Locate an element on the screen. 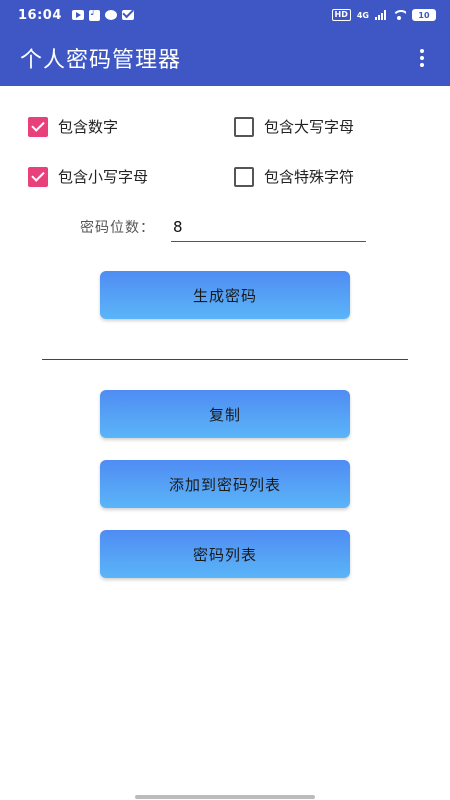 This screenshot has width=450, height=800. app-bar: 个人密码管理器 is located at coordinates (225, 58).